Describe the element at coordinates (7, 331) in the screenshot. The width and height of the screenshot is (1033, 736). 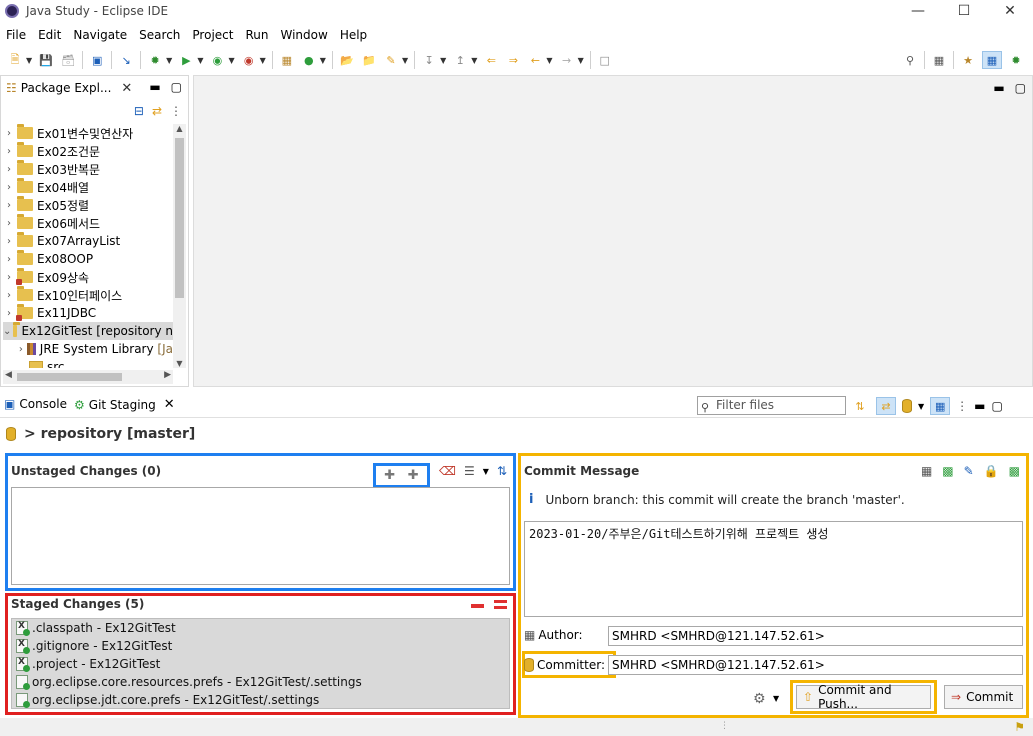
I see `collapse-icon: ⌄` at that location.